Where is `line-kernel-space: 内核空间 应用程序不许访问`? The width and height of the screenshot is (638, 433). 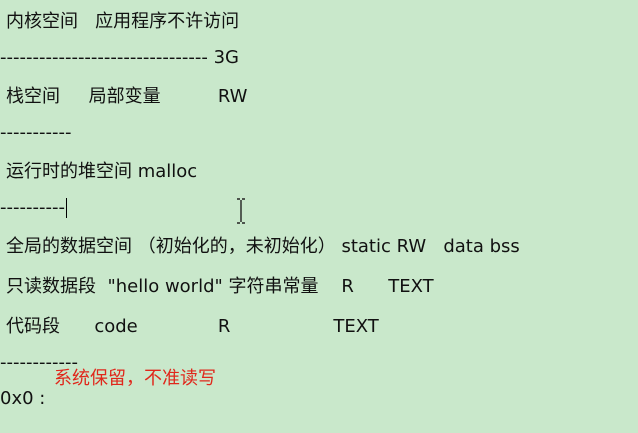
line-kernel-space: 内核空间 应用程序不许访问 is located at coordinates (123, 21).